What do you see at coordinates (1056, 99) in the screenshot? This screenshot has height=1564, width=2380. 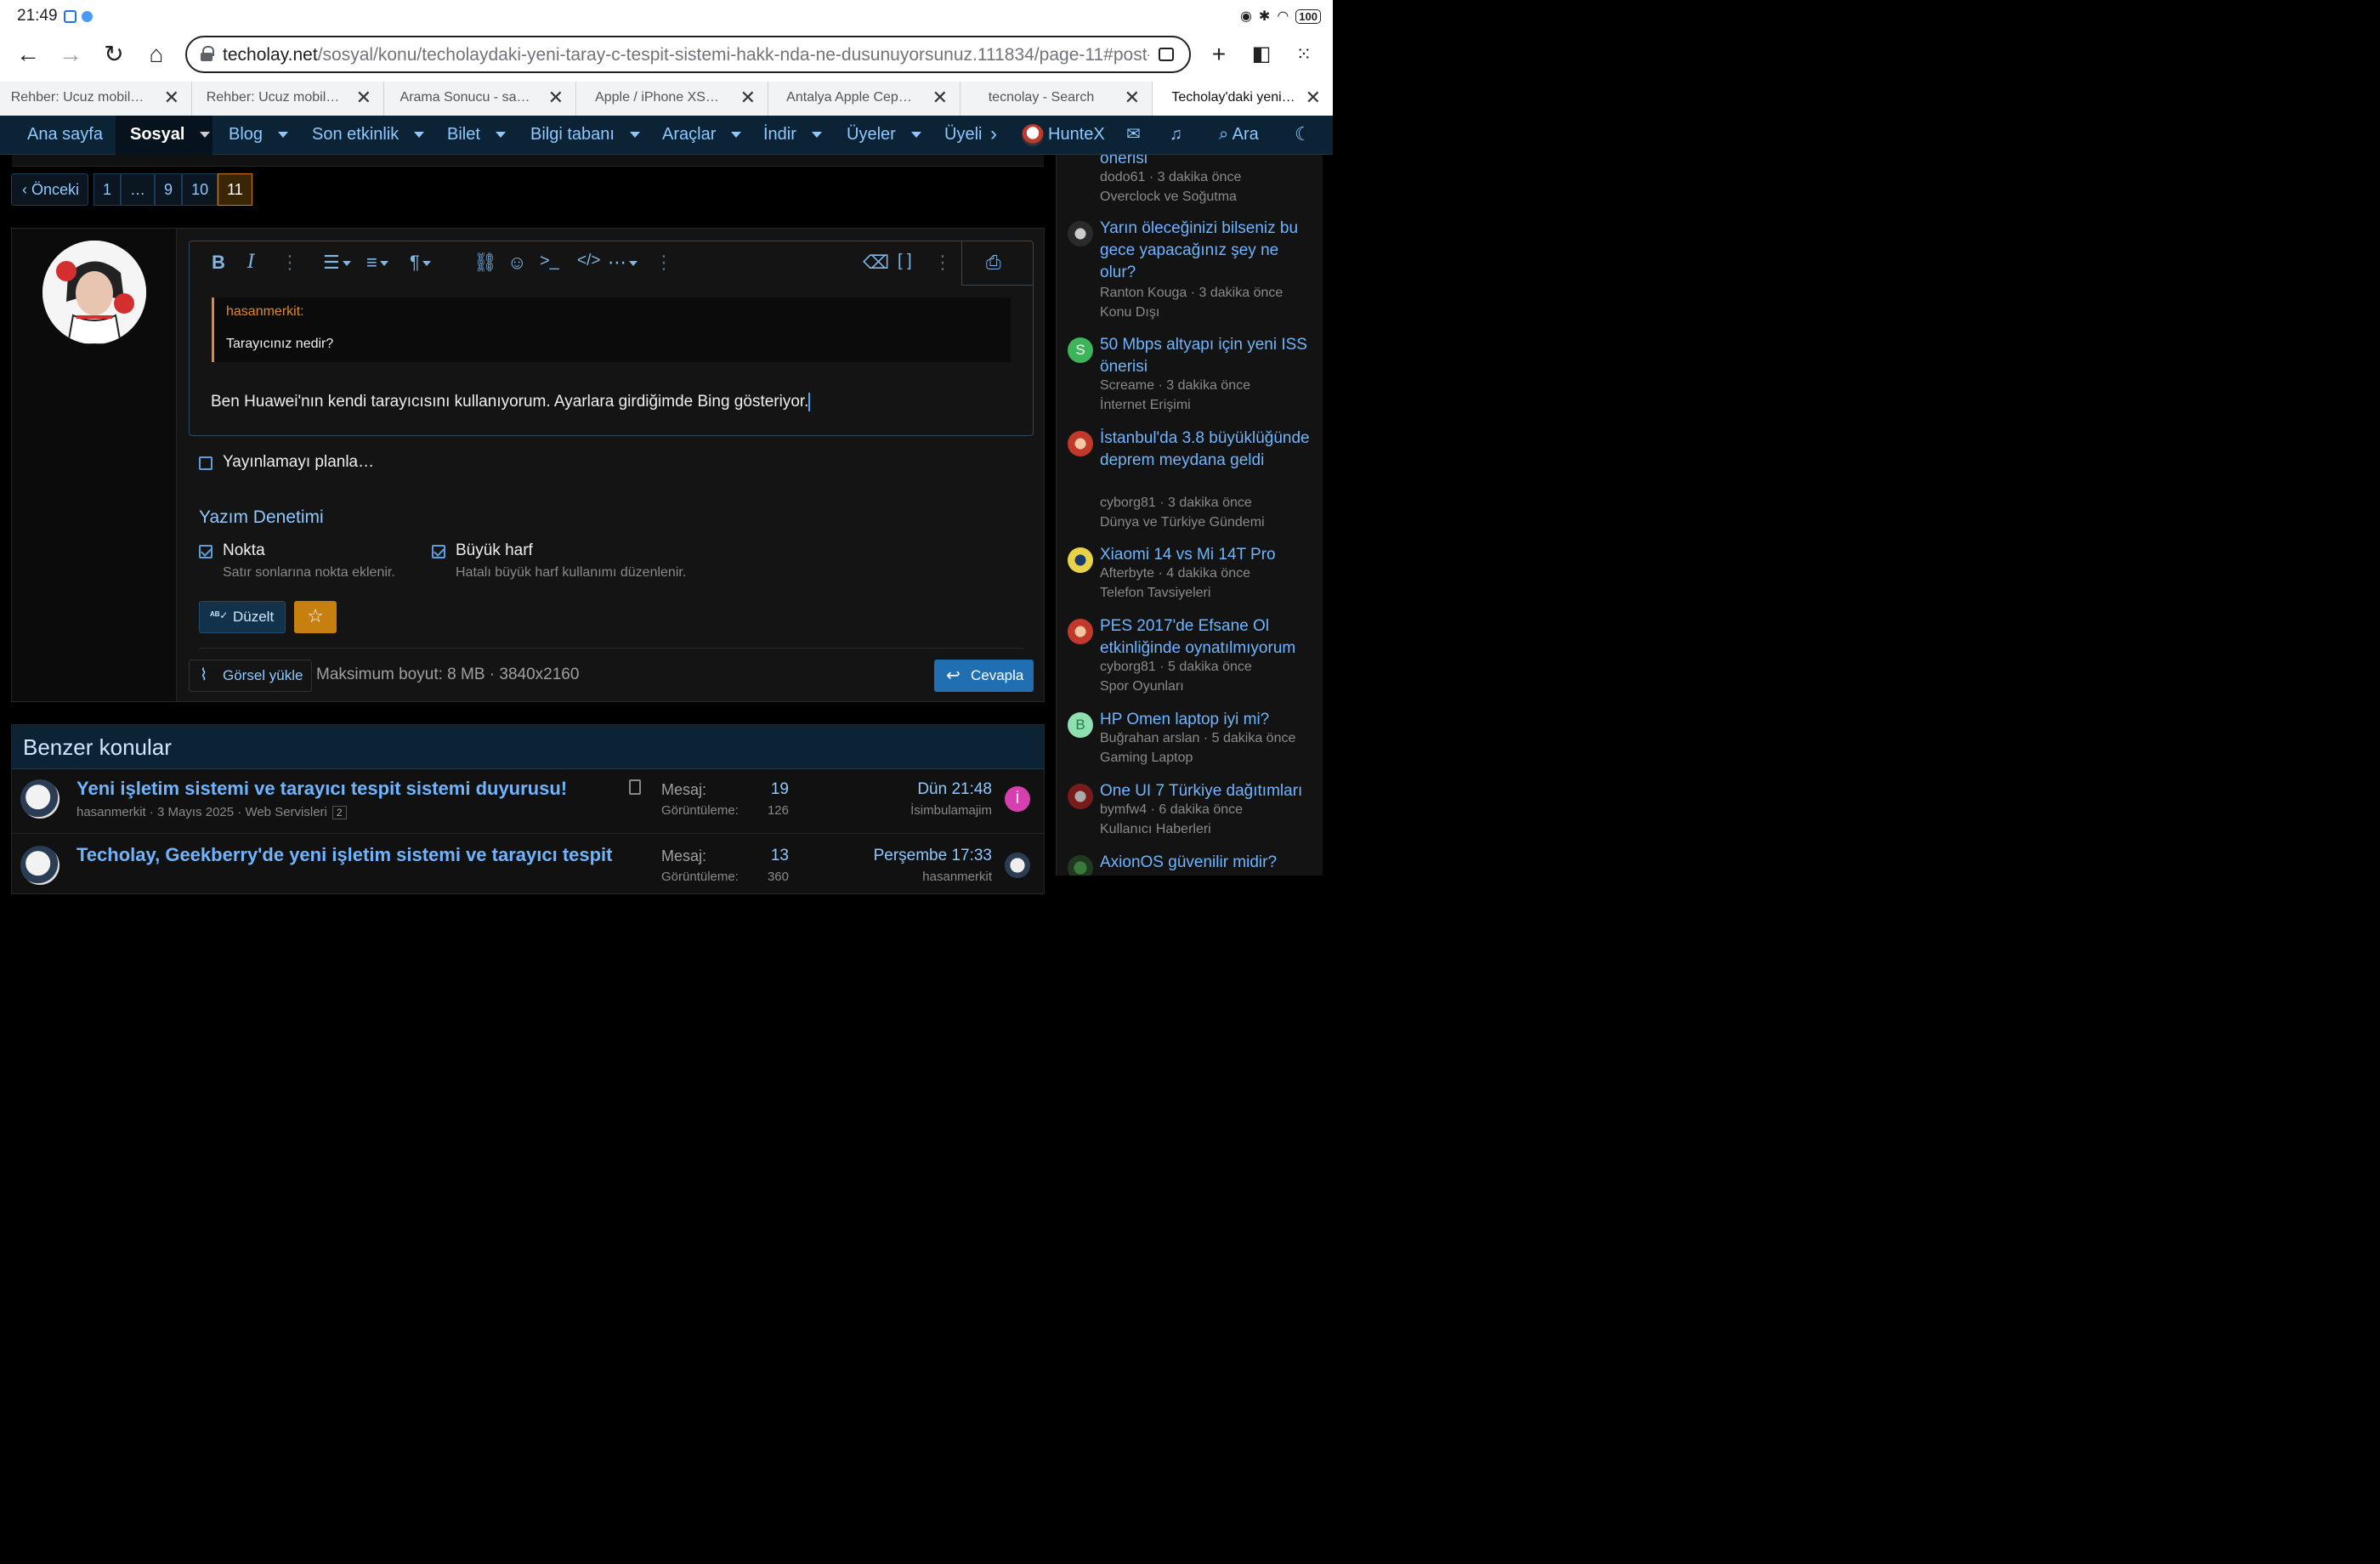 I see `browser-tab: tecnolay - Search ✕` at bounding box center [1056, 99].